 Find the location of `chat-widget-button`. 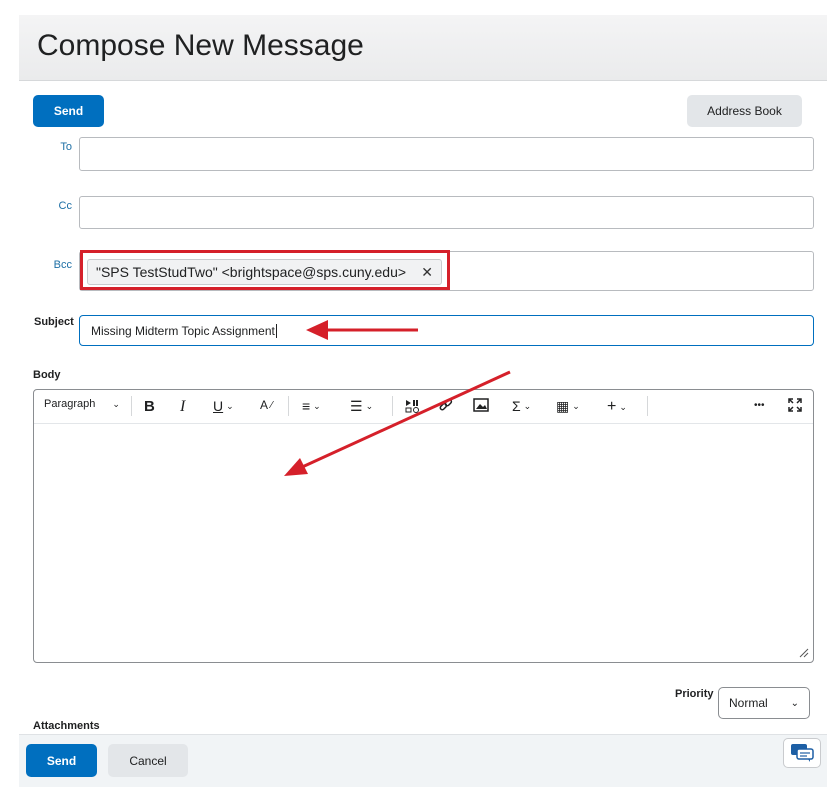

chat-widget-button is located at coordinates (802, 753).